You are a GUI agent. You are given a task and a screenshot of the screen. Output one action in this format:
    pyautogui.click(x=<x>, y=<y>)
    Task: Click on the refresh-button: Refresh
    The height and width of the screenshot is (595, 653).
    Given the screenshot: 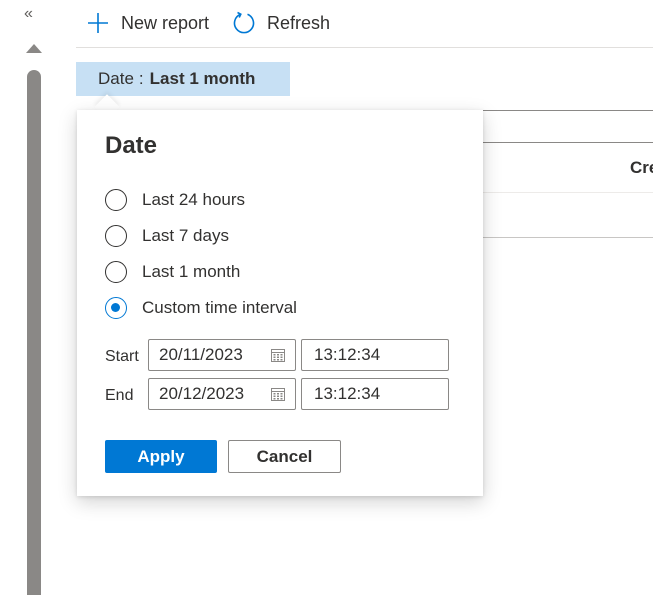 What is the action you would take?
    pyautogui.click(x=281, y=23)
    